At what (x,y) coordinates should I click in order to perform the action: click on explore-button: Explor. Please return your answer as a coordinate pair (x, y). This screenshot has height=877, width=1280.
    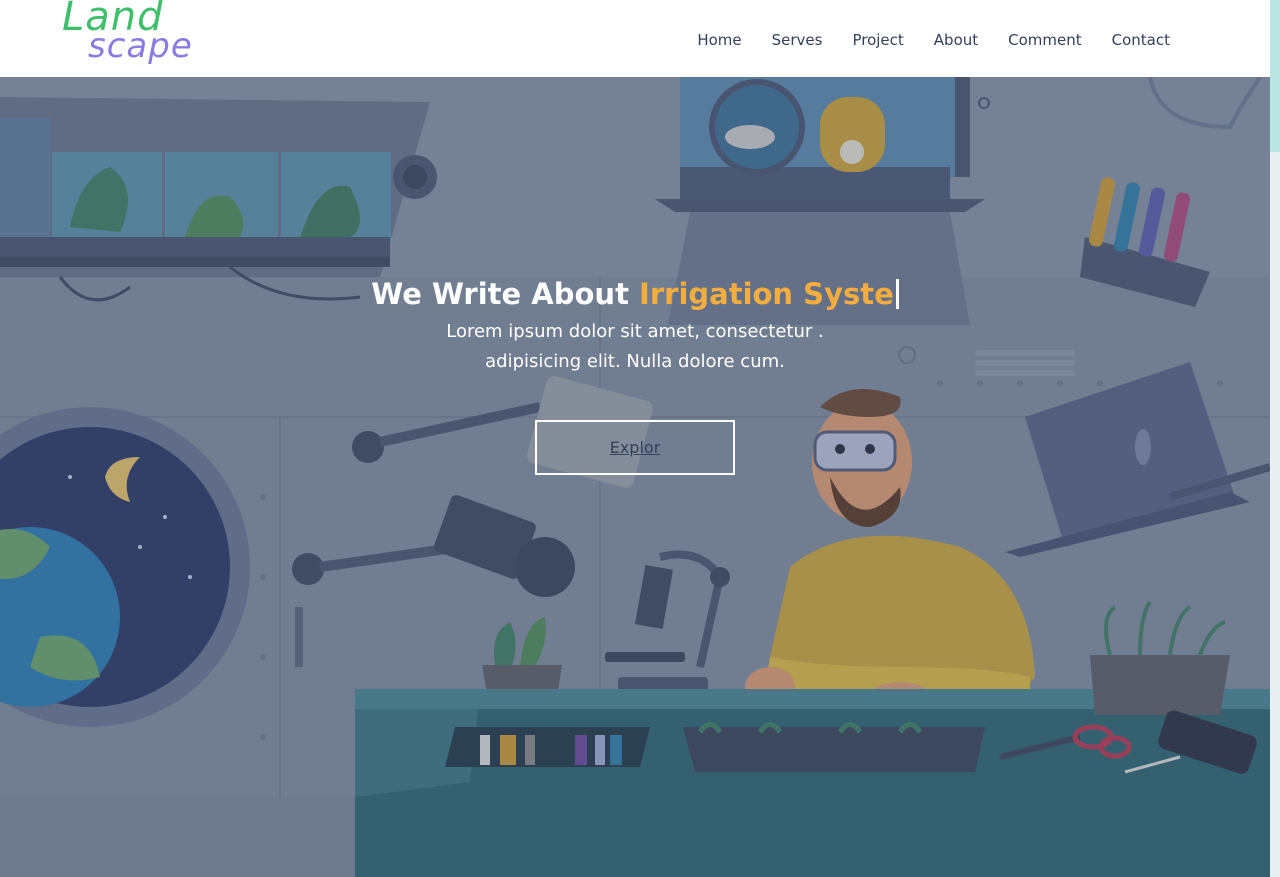
    Looking at the image, I should click on (635, 447).